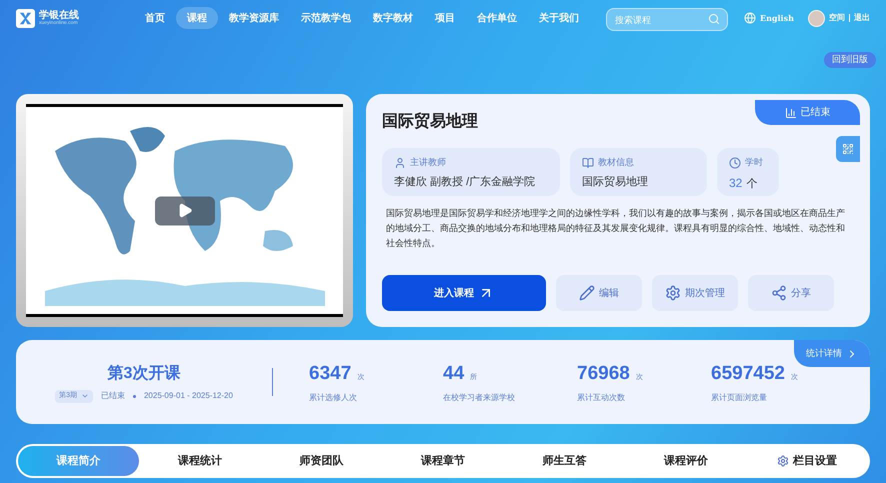 The height and width of the screenshot is (483, 886). What do you see at coordinates (144, 374) in the screenshot?
I see `session-title: 第3次开课` at bounding box center [144, 374].